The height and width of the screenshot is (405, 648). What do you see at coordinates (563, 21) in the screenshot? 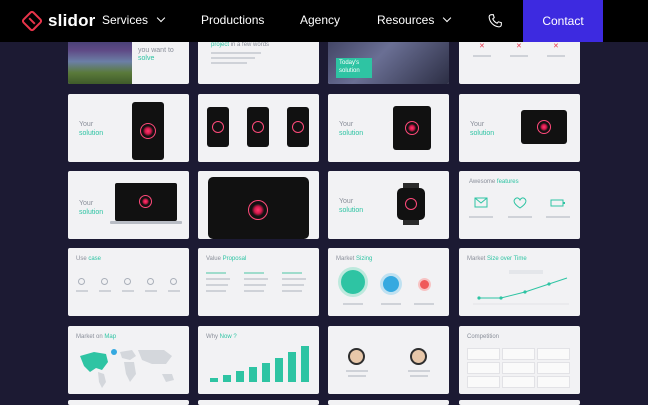
I see `contact-button: Contact` at bounding box center [563, 21].